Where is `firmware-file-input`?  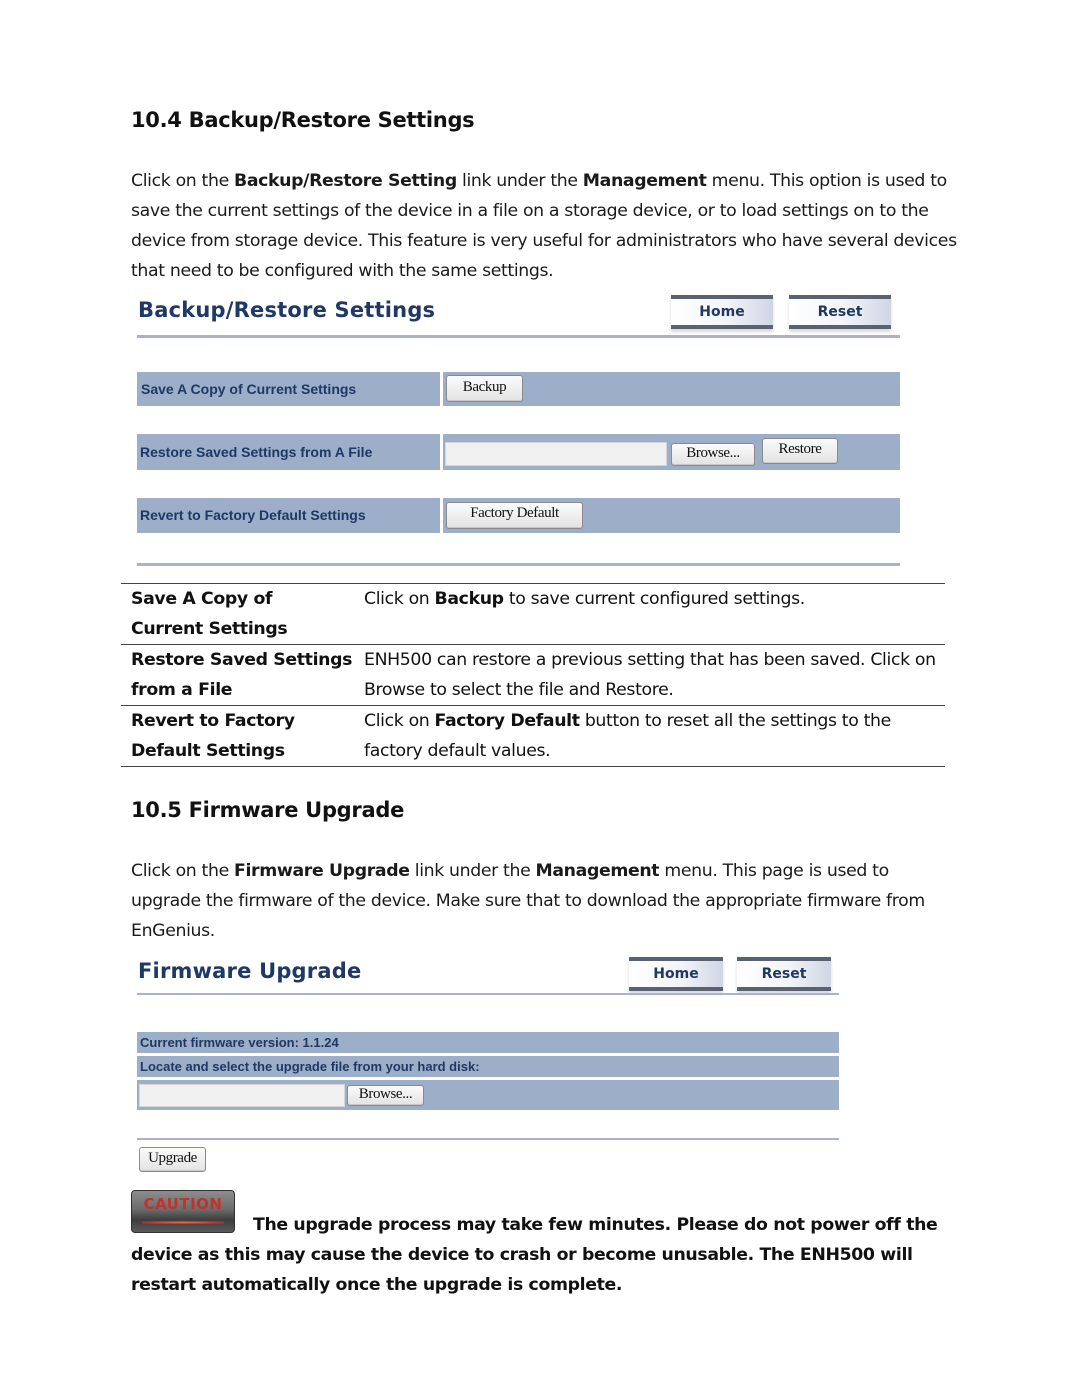
firmware-file-input is located at coordinates (242, 1095).